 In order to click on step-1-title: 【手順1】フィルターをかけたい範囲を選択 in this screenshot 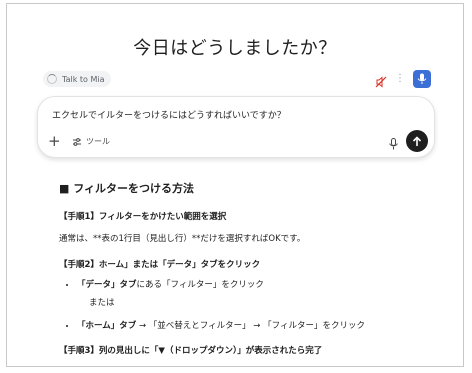, I will do `click(143, 217)`.